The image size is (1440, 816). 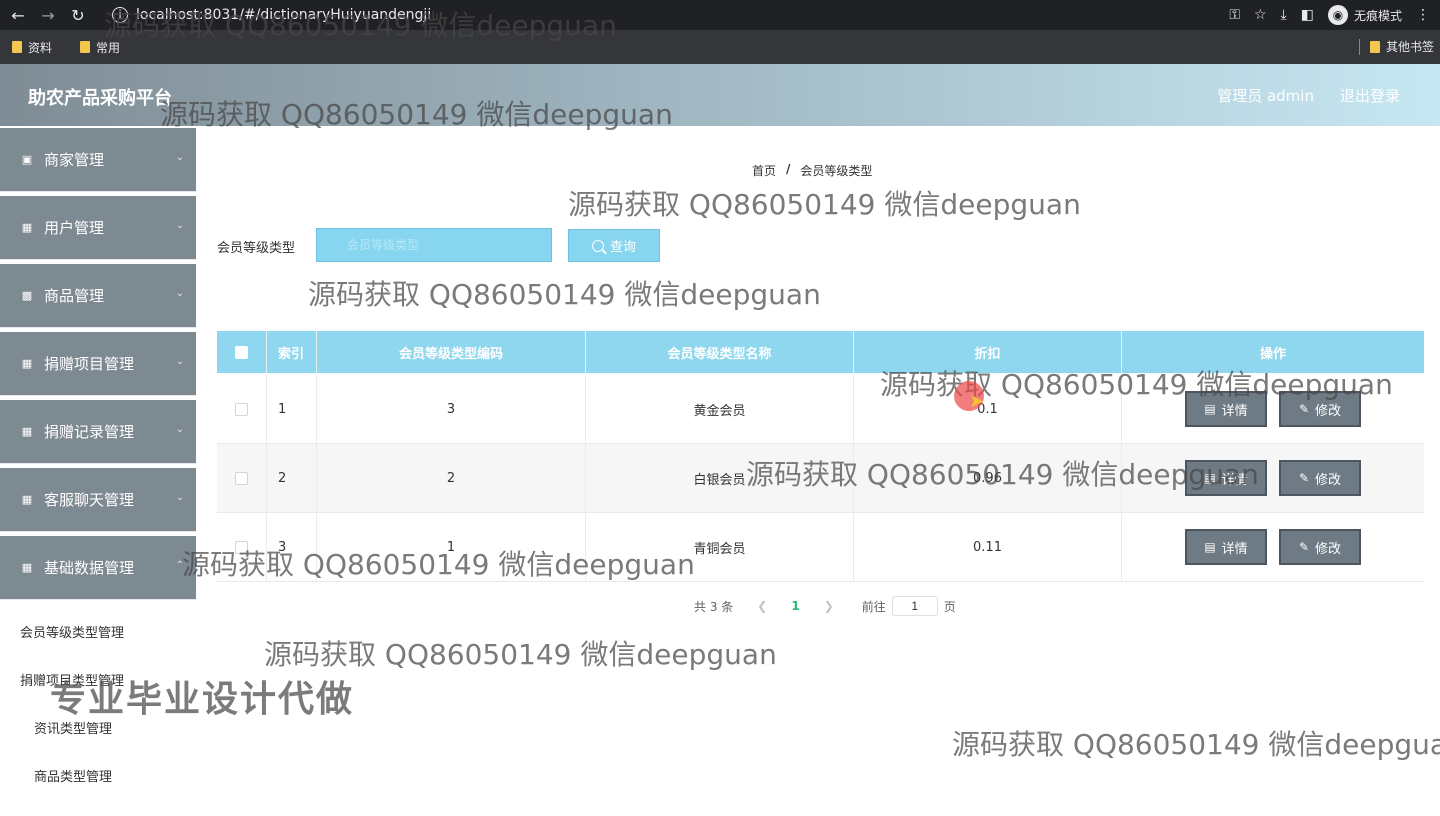 I want to click on select-all-cell, so click(x=242, y=352).